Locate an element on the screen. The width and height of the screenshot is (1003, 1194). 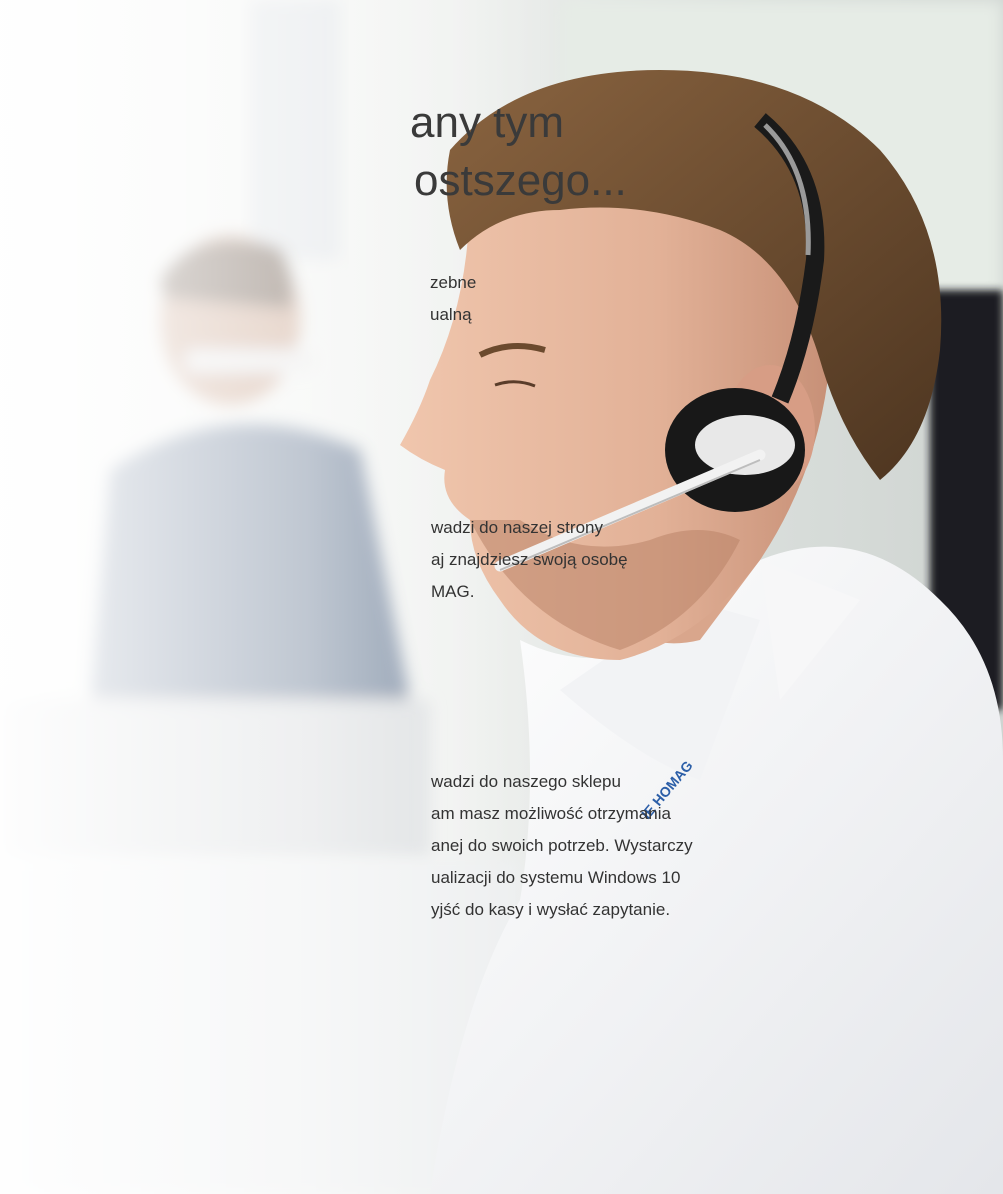
paragraph-2-line: MAG. is located at coordinates (453, 591).